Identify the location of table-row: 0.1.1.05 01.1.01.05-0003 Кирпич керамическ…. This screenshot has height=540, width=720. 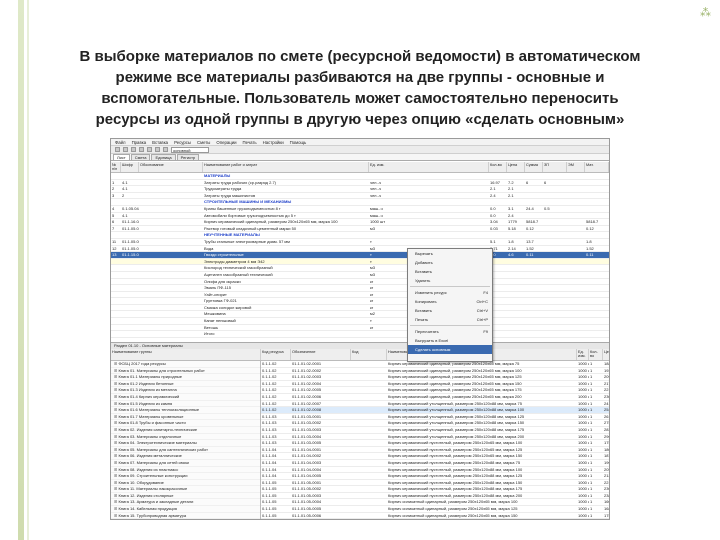
(435, 496).